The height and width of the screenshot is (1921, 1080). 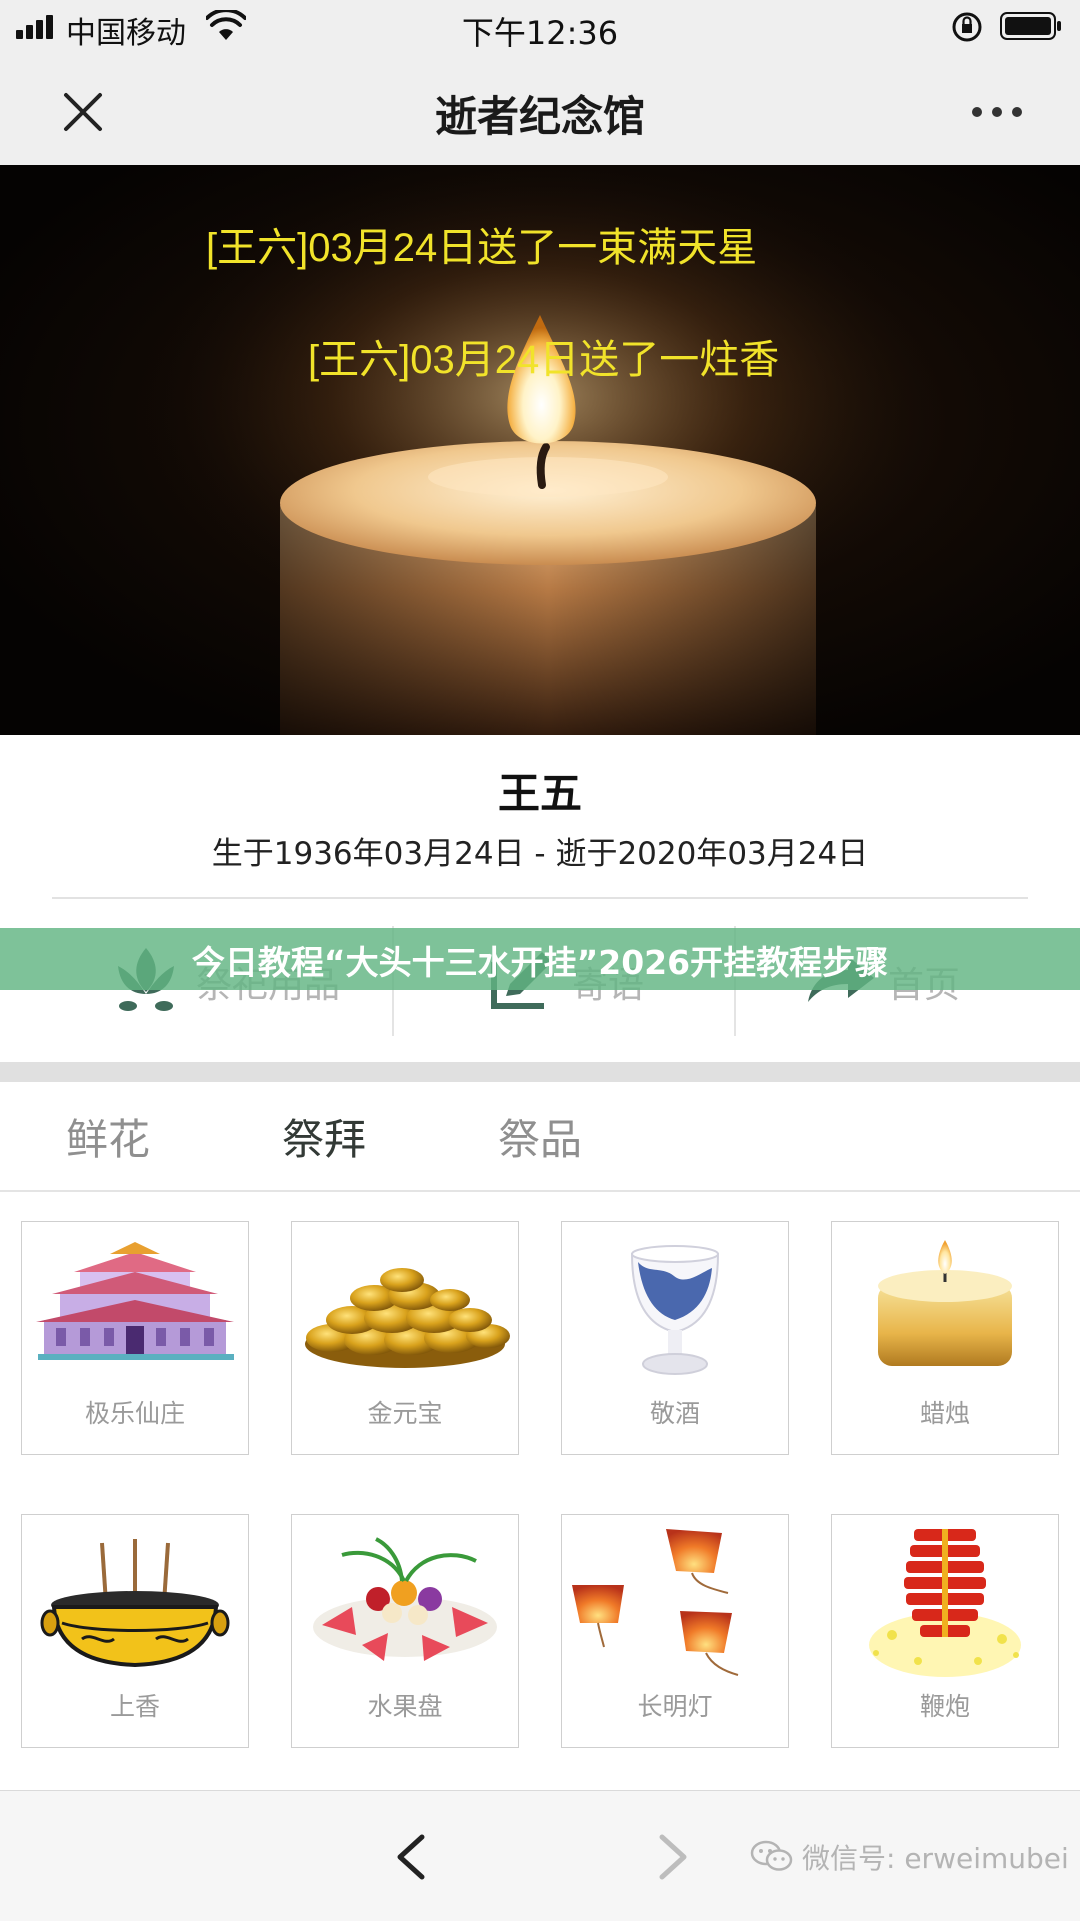 I want to click on battery-icon, so click(x=1030, y=26).